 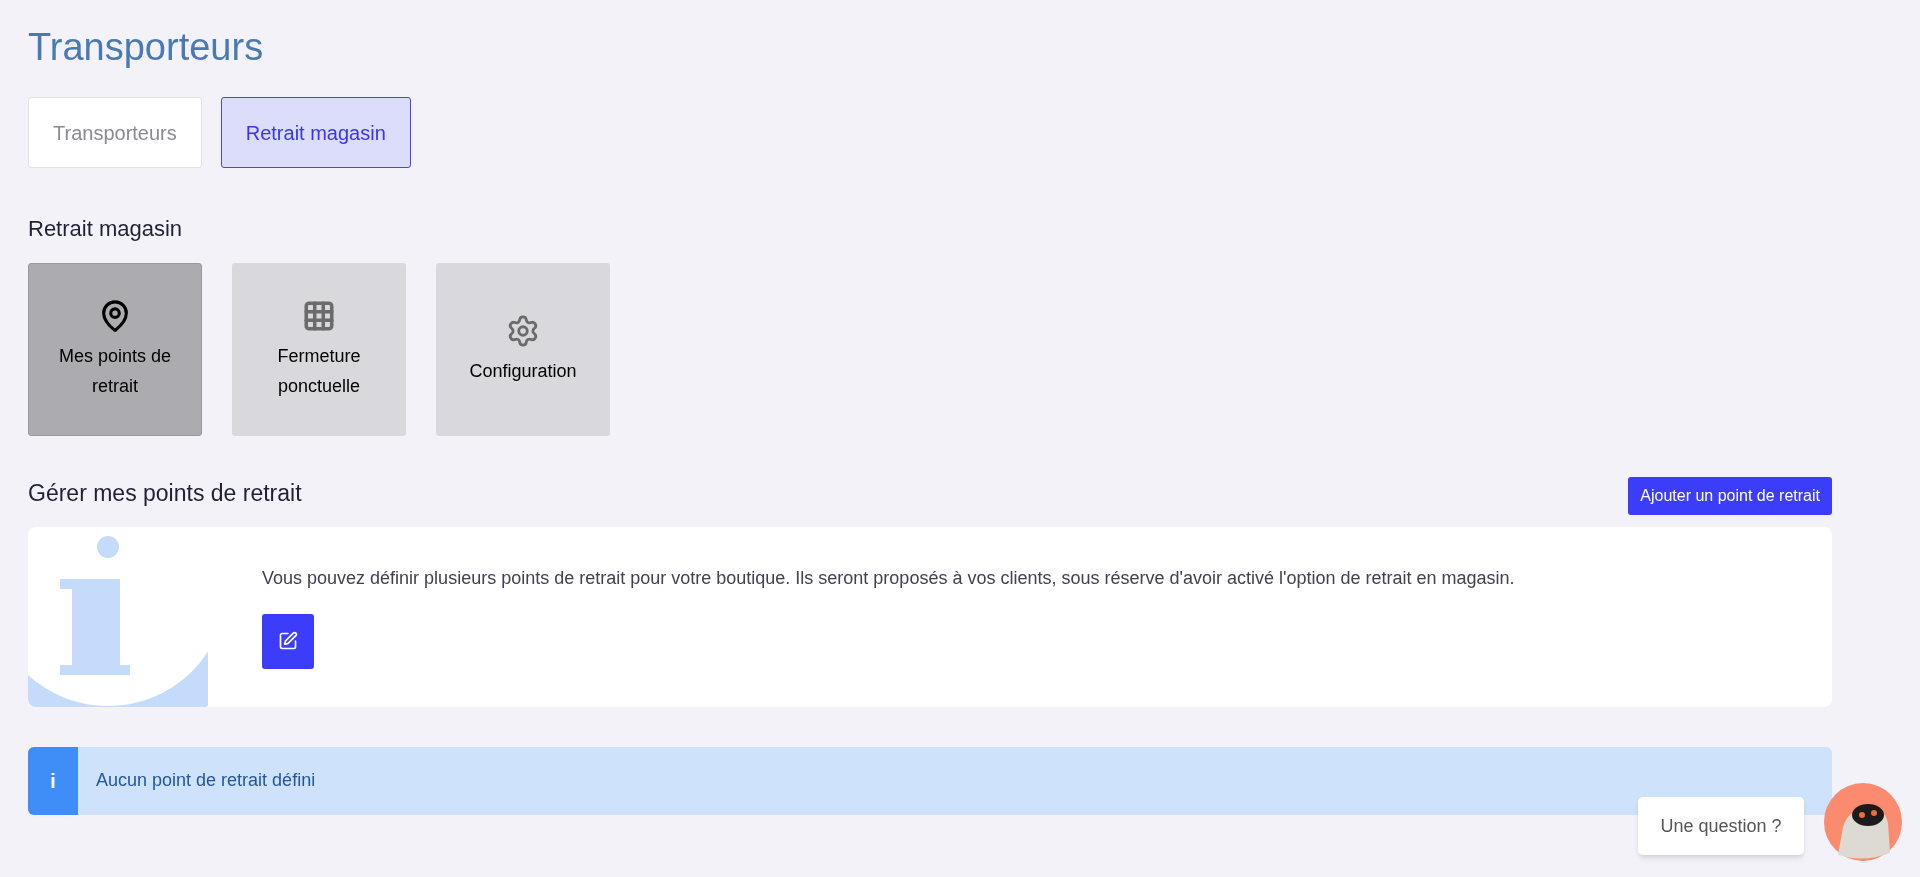 I want to click on info-text: Vous pouvez définir plusieurs points de retrait pour votre boutique. Ils seront proposés à vos clients, sous réserve d'avoir activé l'option de retrait en magasin., so click(x=889, y=578).